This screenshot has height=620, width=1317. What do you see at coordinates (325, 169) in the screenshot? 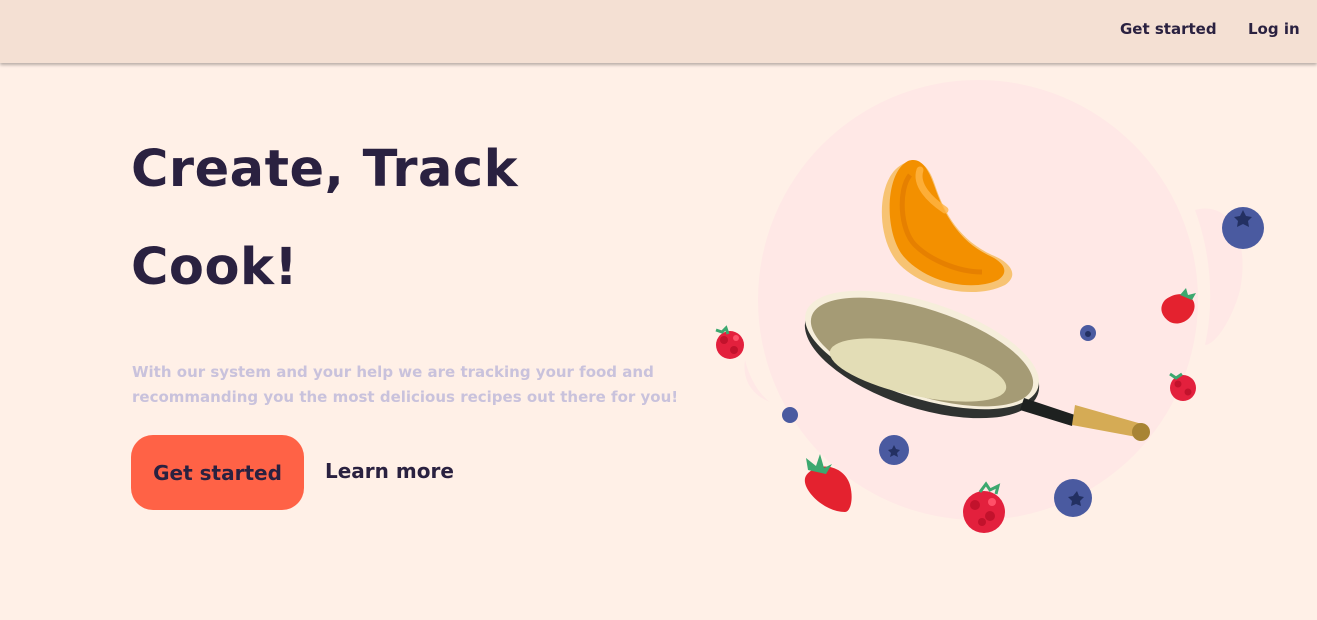
I see `hero-title-line-1: Create, Track` at bounding box center [325, 169].